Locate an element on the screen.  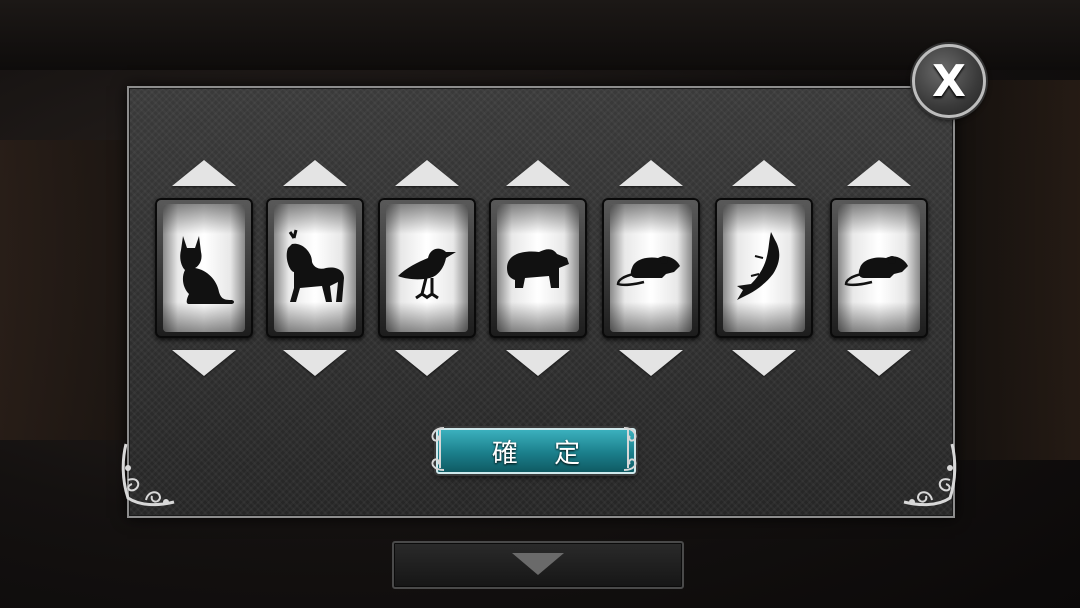
bear-icon is located at coordinates (538, 268).